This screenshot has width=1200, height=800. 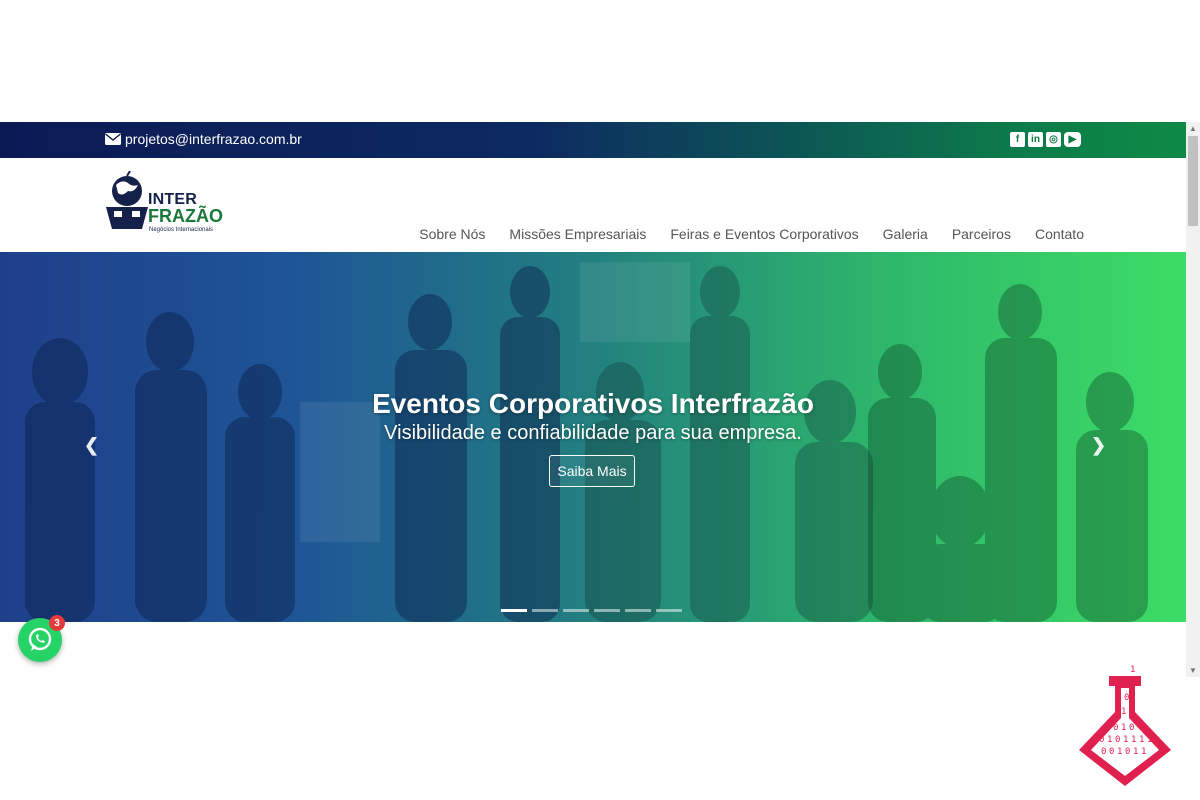 I want to click on whatsapp-icon, so click(x=40, y=639).